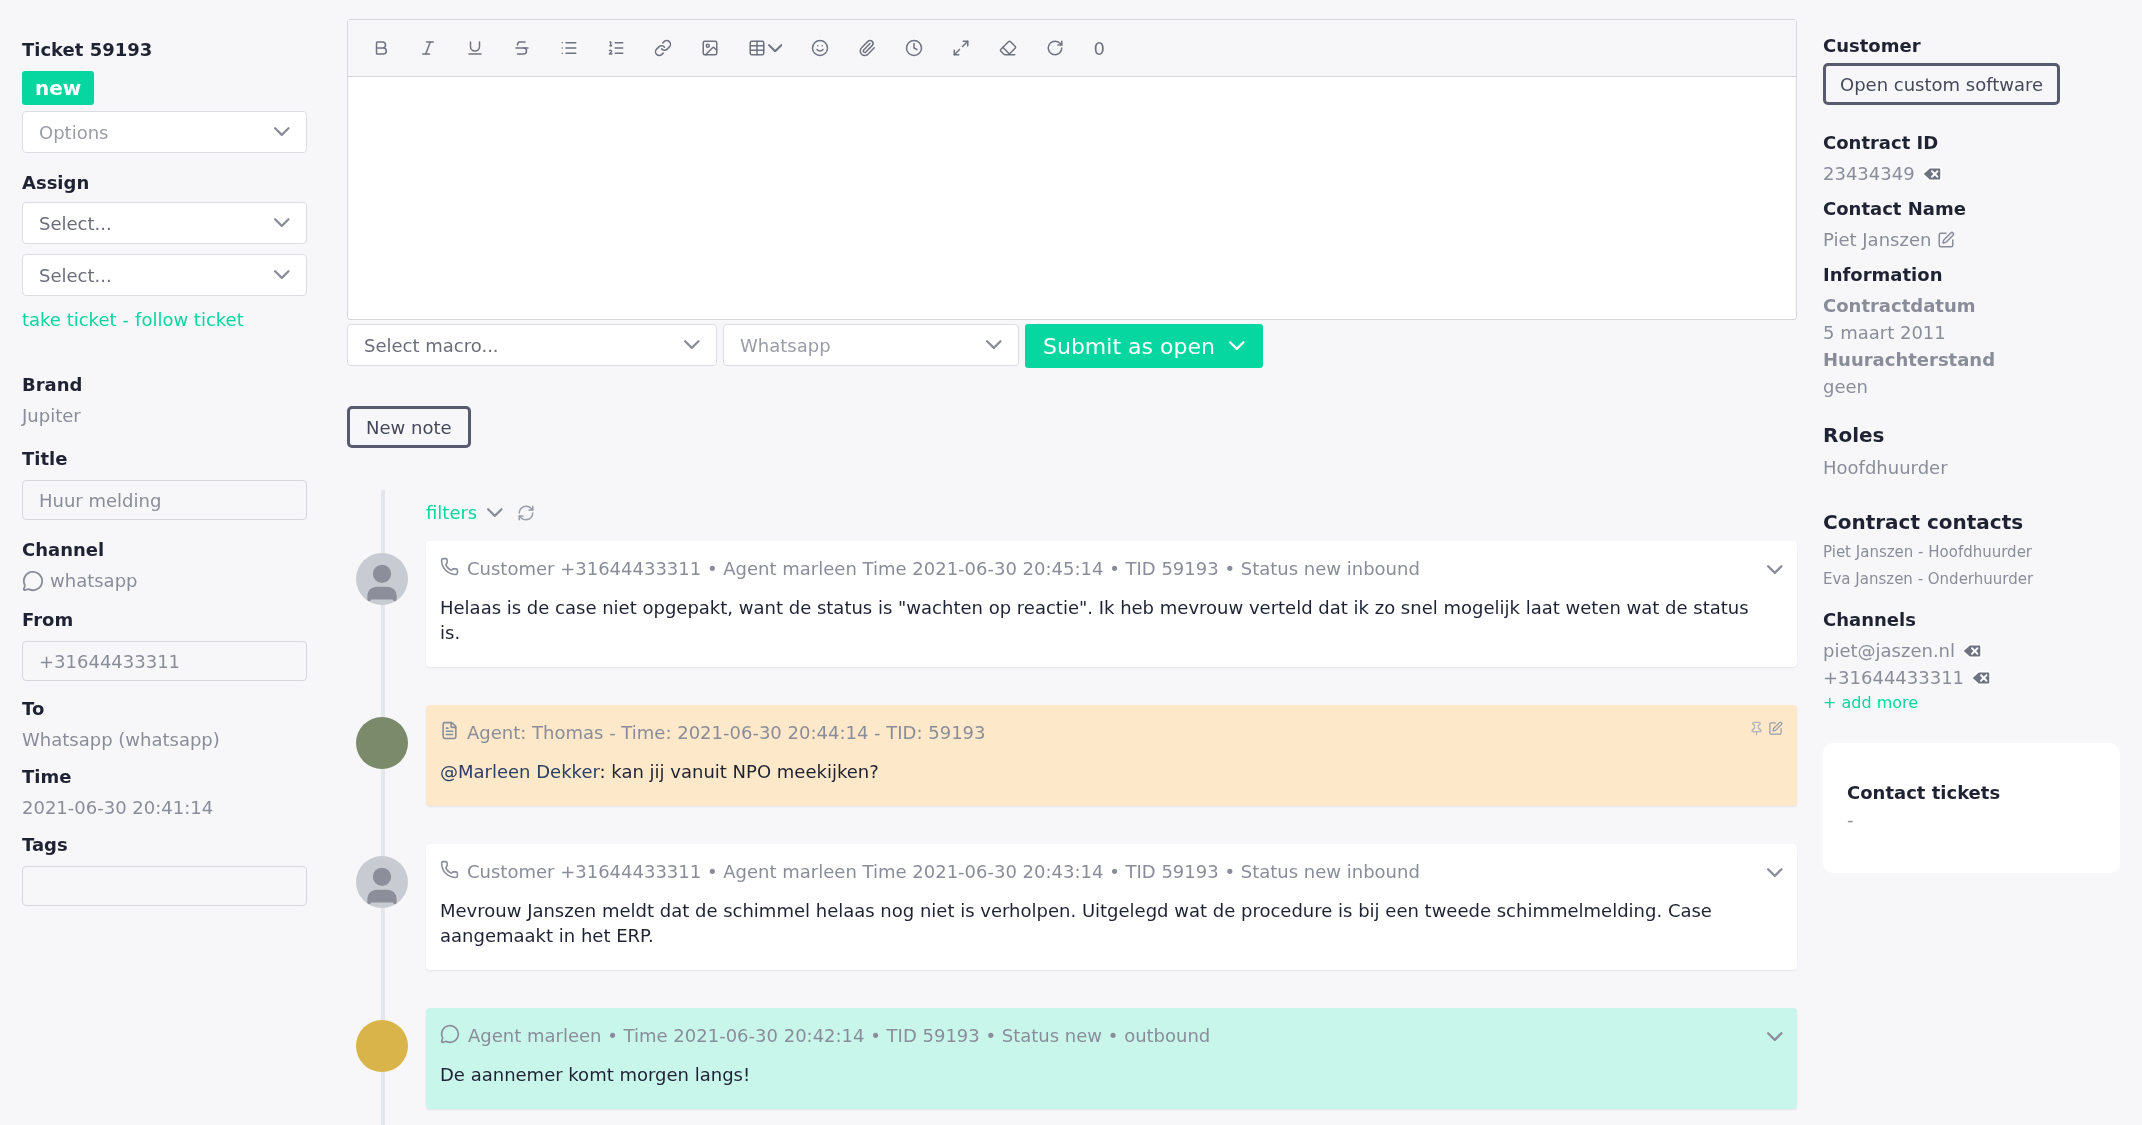  Describe the element at coordinates (52, 416) in the screenshot. I see `field-value: Jupiter` at that location.